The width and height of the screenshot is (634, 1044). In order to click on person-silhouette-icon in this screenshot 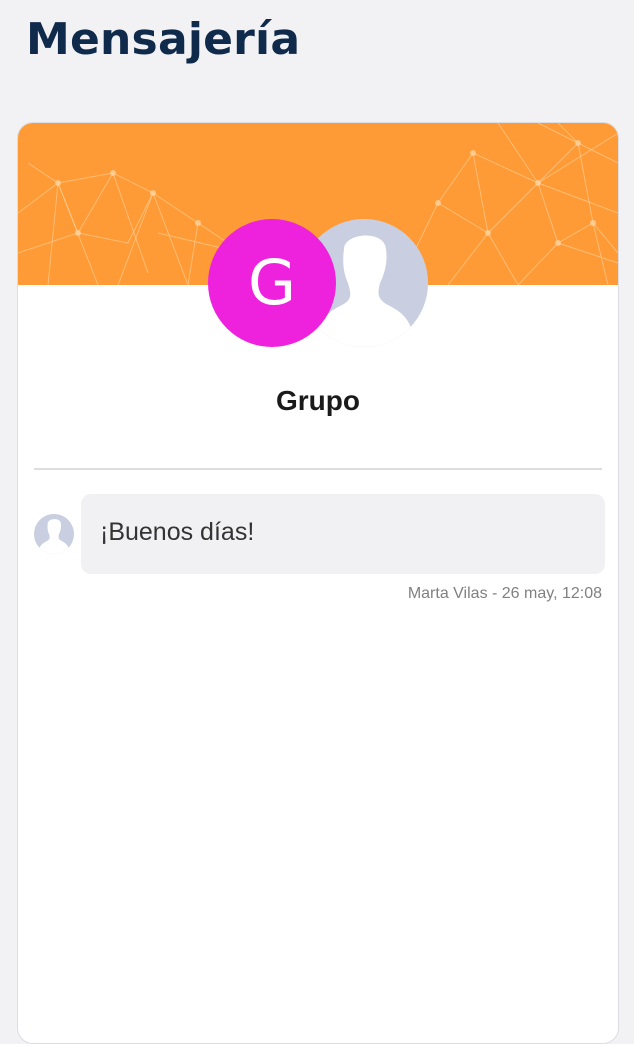, I will do `click(54, 534)`.